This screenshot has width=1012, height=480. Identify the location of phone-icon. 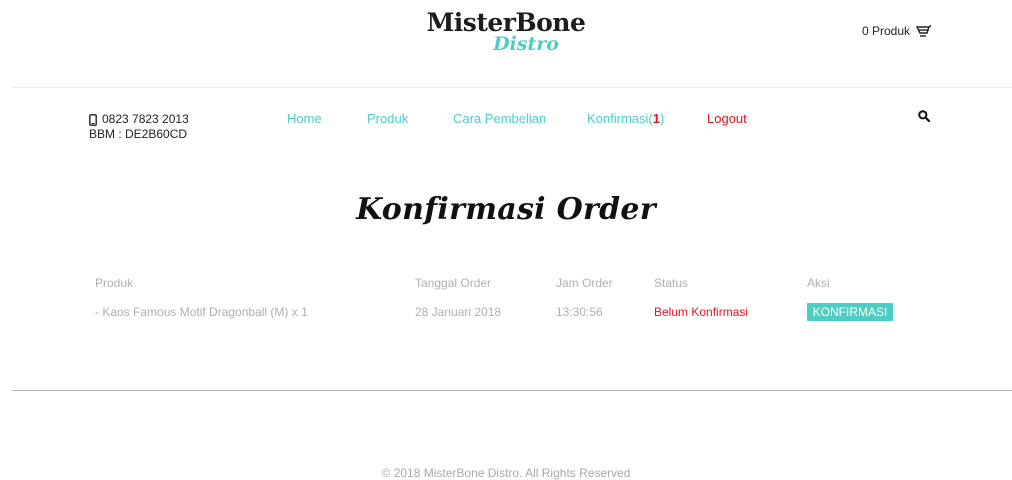
(93, 119).